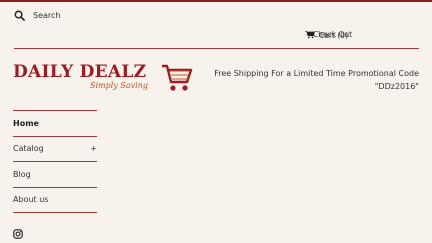 The height and width of the screenshot is (243, 432). I want to click on checkout-link: Check Out, so click(332, 34).